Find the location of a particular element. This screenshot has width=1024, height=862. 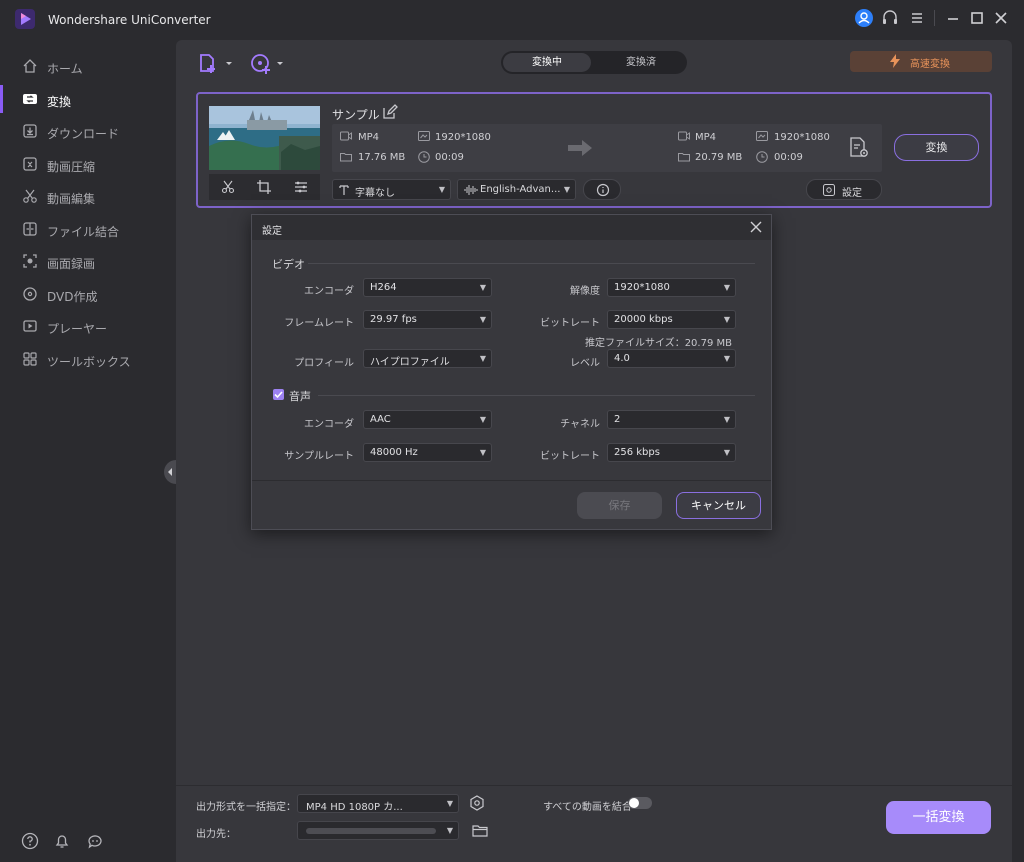

settings-button: 設定 is located at coordinates (844, 189).